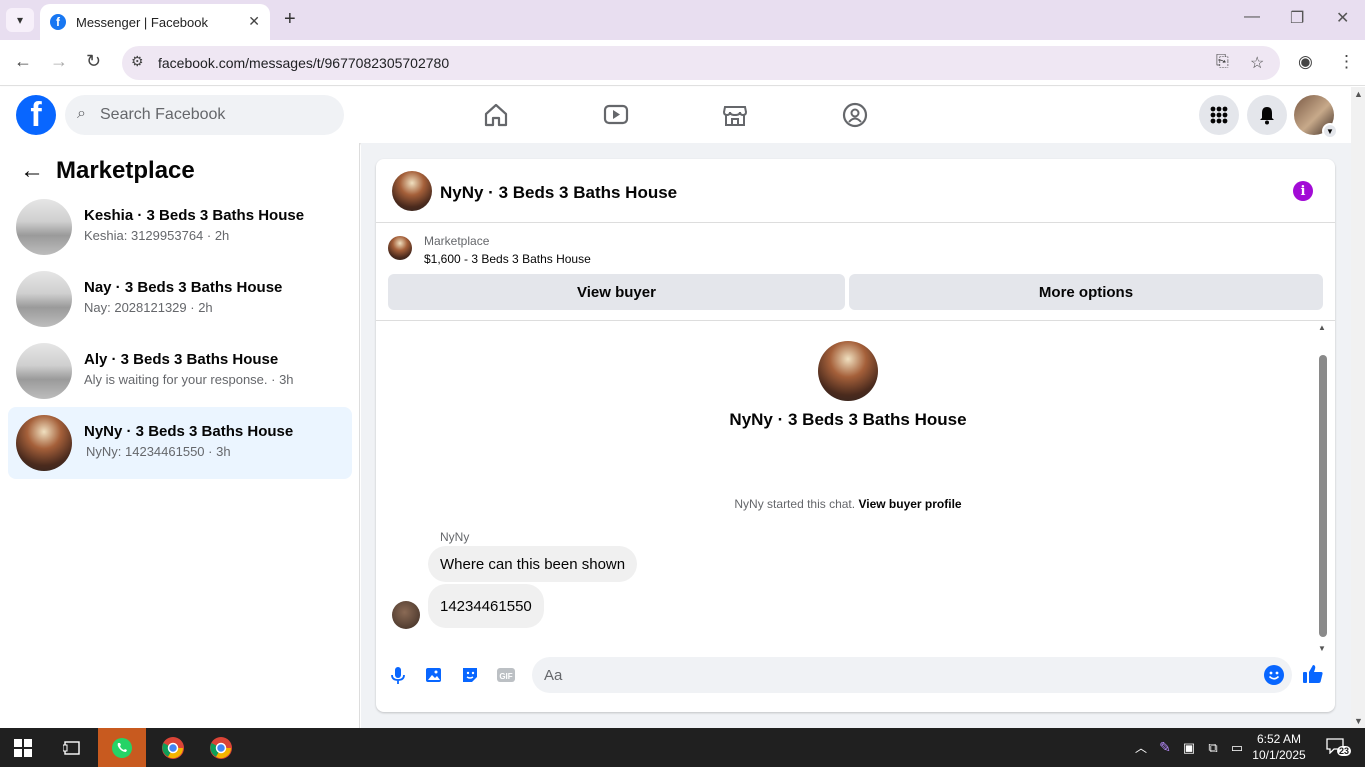 The image size is (1365, 767). Describe the element at coordinates (457, 241) in the screenshot. I see `listing-label: Marketplace` at that location.